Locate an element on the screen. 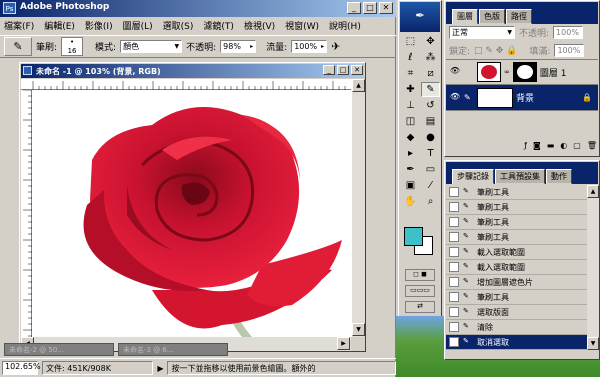 Image resolution: width=600 pixels, height=377 pixels. lock-icons: □ ✎ ✥ 🔒 is located at coordinates (495, 51).